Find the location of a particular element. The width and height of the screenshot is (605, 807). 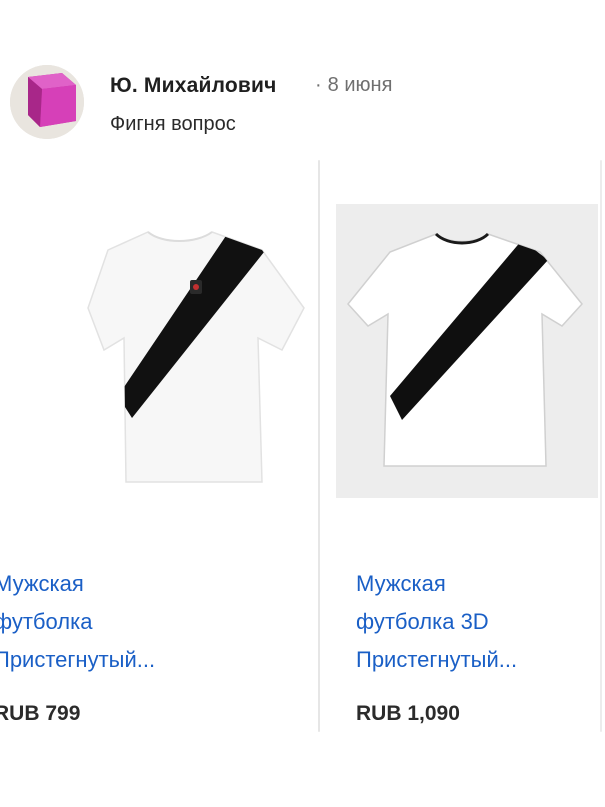

date-text: 8 июня is located at coordinates (360, 85).